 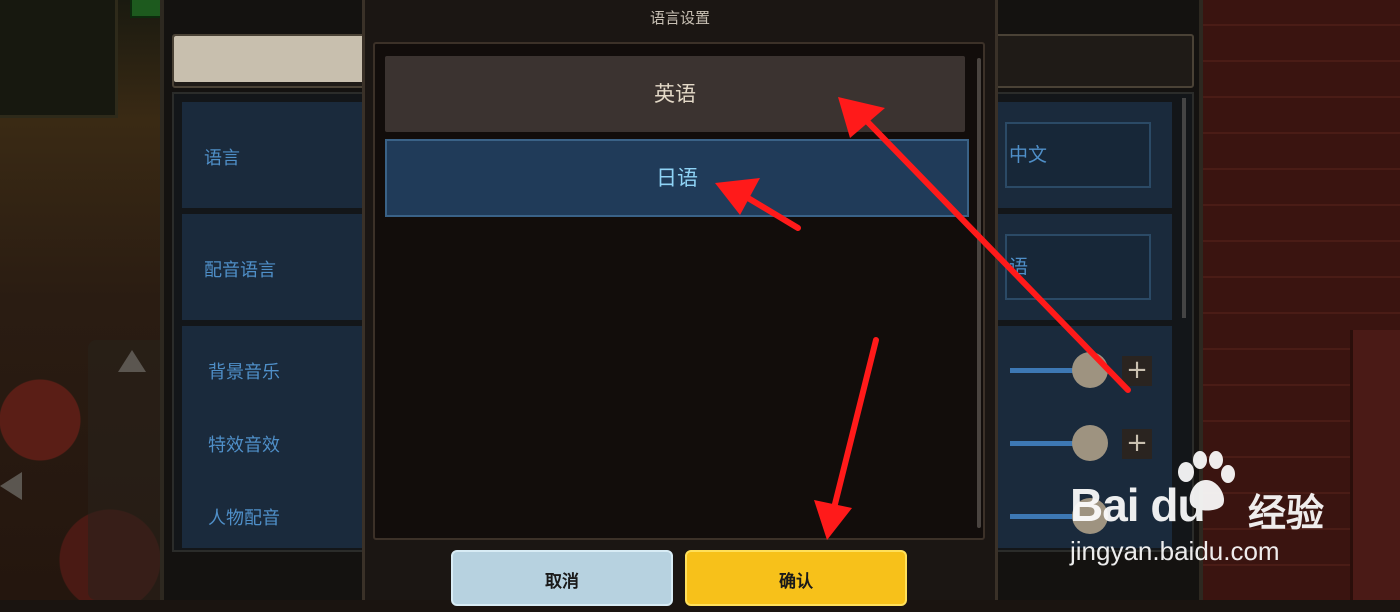 What do you see at coordinates (244, 372) in the screenshot?
I see `setting-label-bgm: 背景音乐` at bounding box center [244, 372].